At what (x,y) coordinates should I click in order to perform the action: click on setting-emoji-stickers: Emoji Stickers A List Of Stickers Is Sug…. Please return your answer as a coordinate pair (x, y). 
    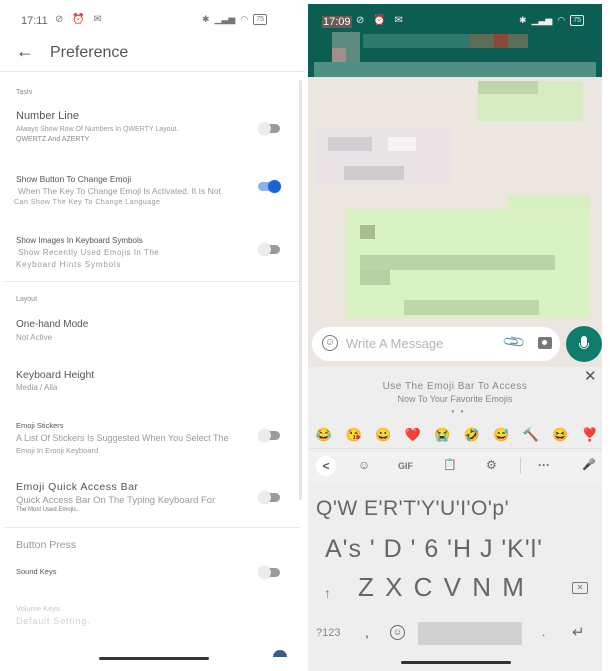
    Looking at the image, I should click on (150, 439).